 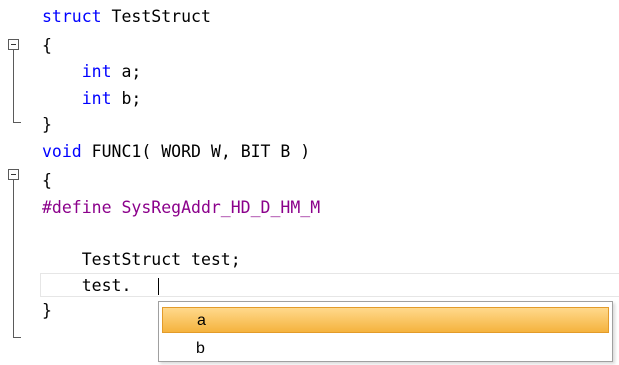 What do you see at coordinates (196, 151) in the screenshot?
I see `code-token: FUNC1( WORD W, BIT B )` at bounding box center [196, 151].